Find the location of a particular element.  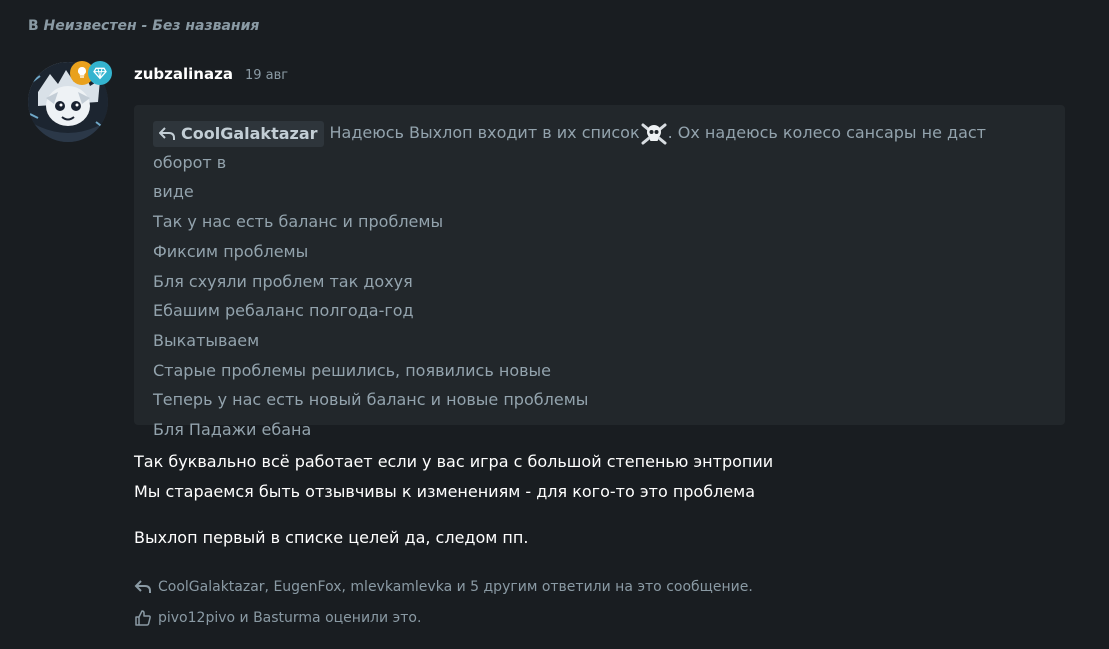

thread-breadcrumb: В Неизвестен - Без названия is located at coordinates (143, 26).